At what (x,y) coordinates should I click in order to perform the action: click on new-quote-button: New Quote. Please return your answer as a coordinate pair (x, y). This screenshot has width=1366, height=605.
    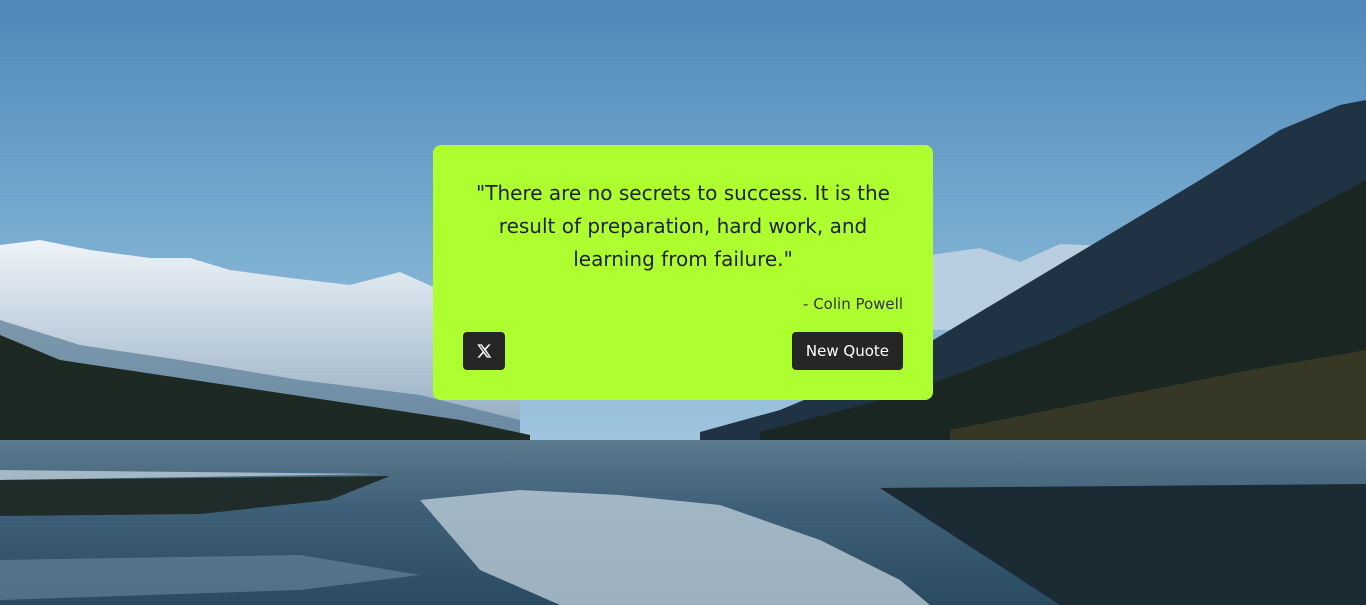
    Looking at the image, I should click on (847, 351).